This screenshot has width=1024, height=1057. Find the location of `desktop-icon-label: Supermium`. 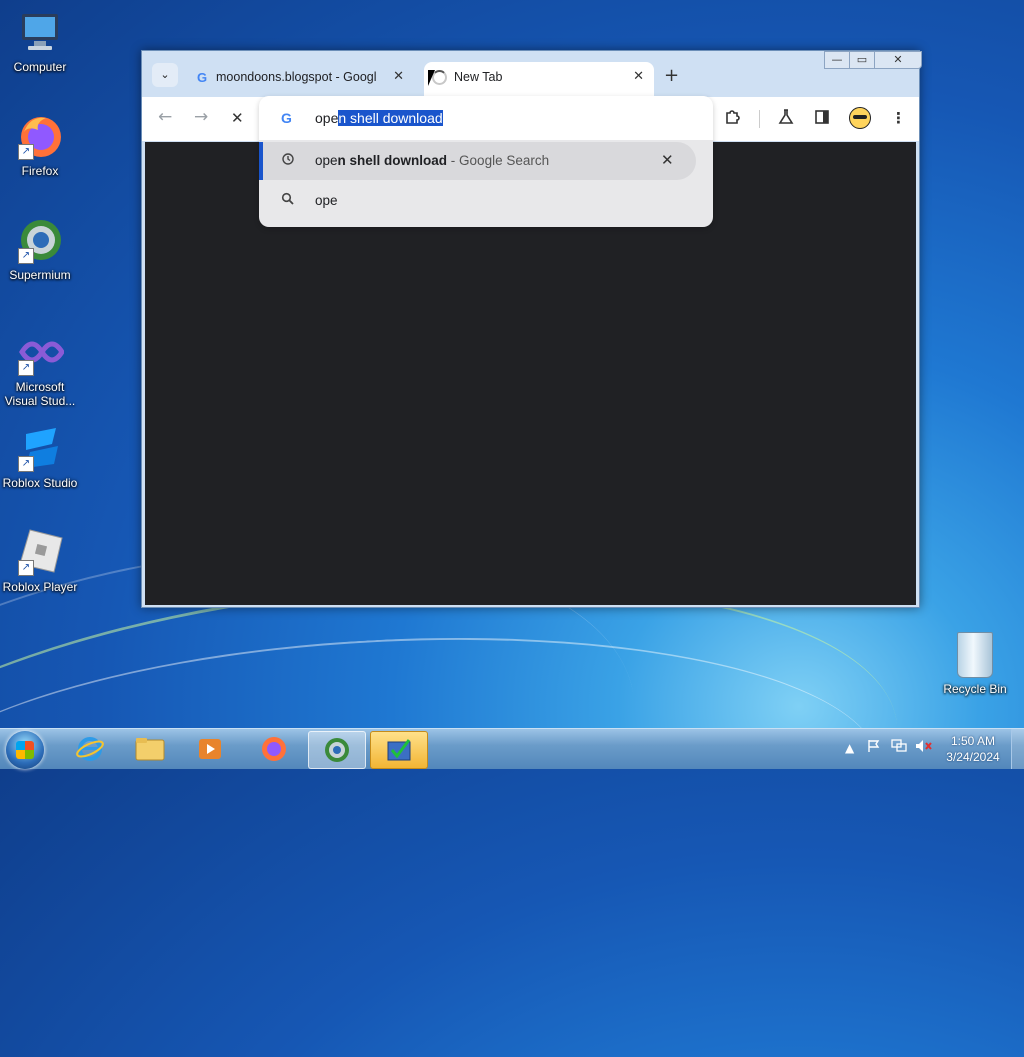

desktop-icon-label: Supermium is located at coordinates (40, 275).